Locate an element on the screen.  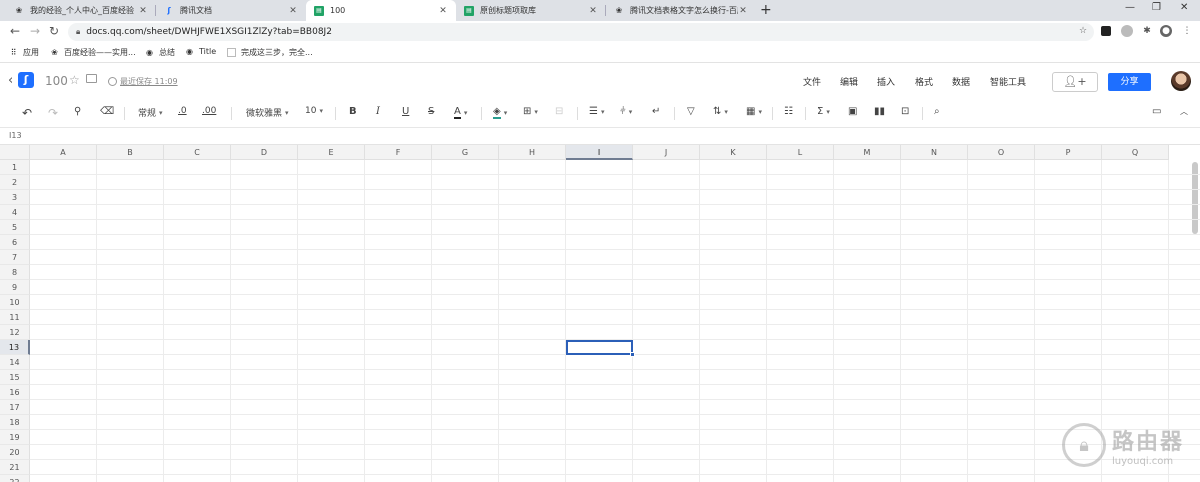
menu-insert: 插入 is located at coordinates (886, 81).